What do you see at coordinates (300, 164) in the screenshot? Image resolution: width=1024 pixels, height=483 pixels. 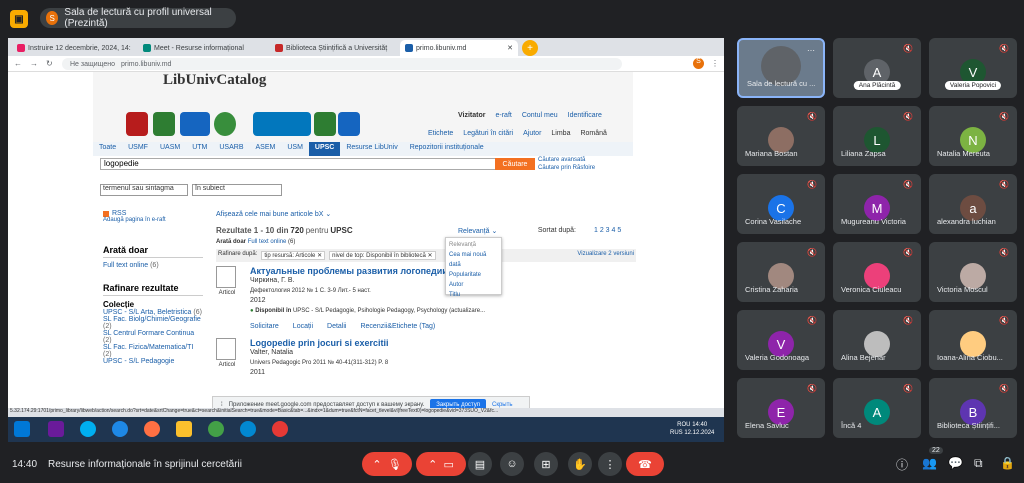 I see `search-input: logopedie` at bounding box center [300, 164].